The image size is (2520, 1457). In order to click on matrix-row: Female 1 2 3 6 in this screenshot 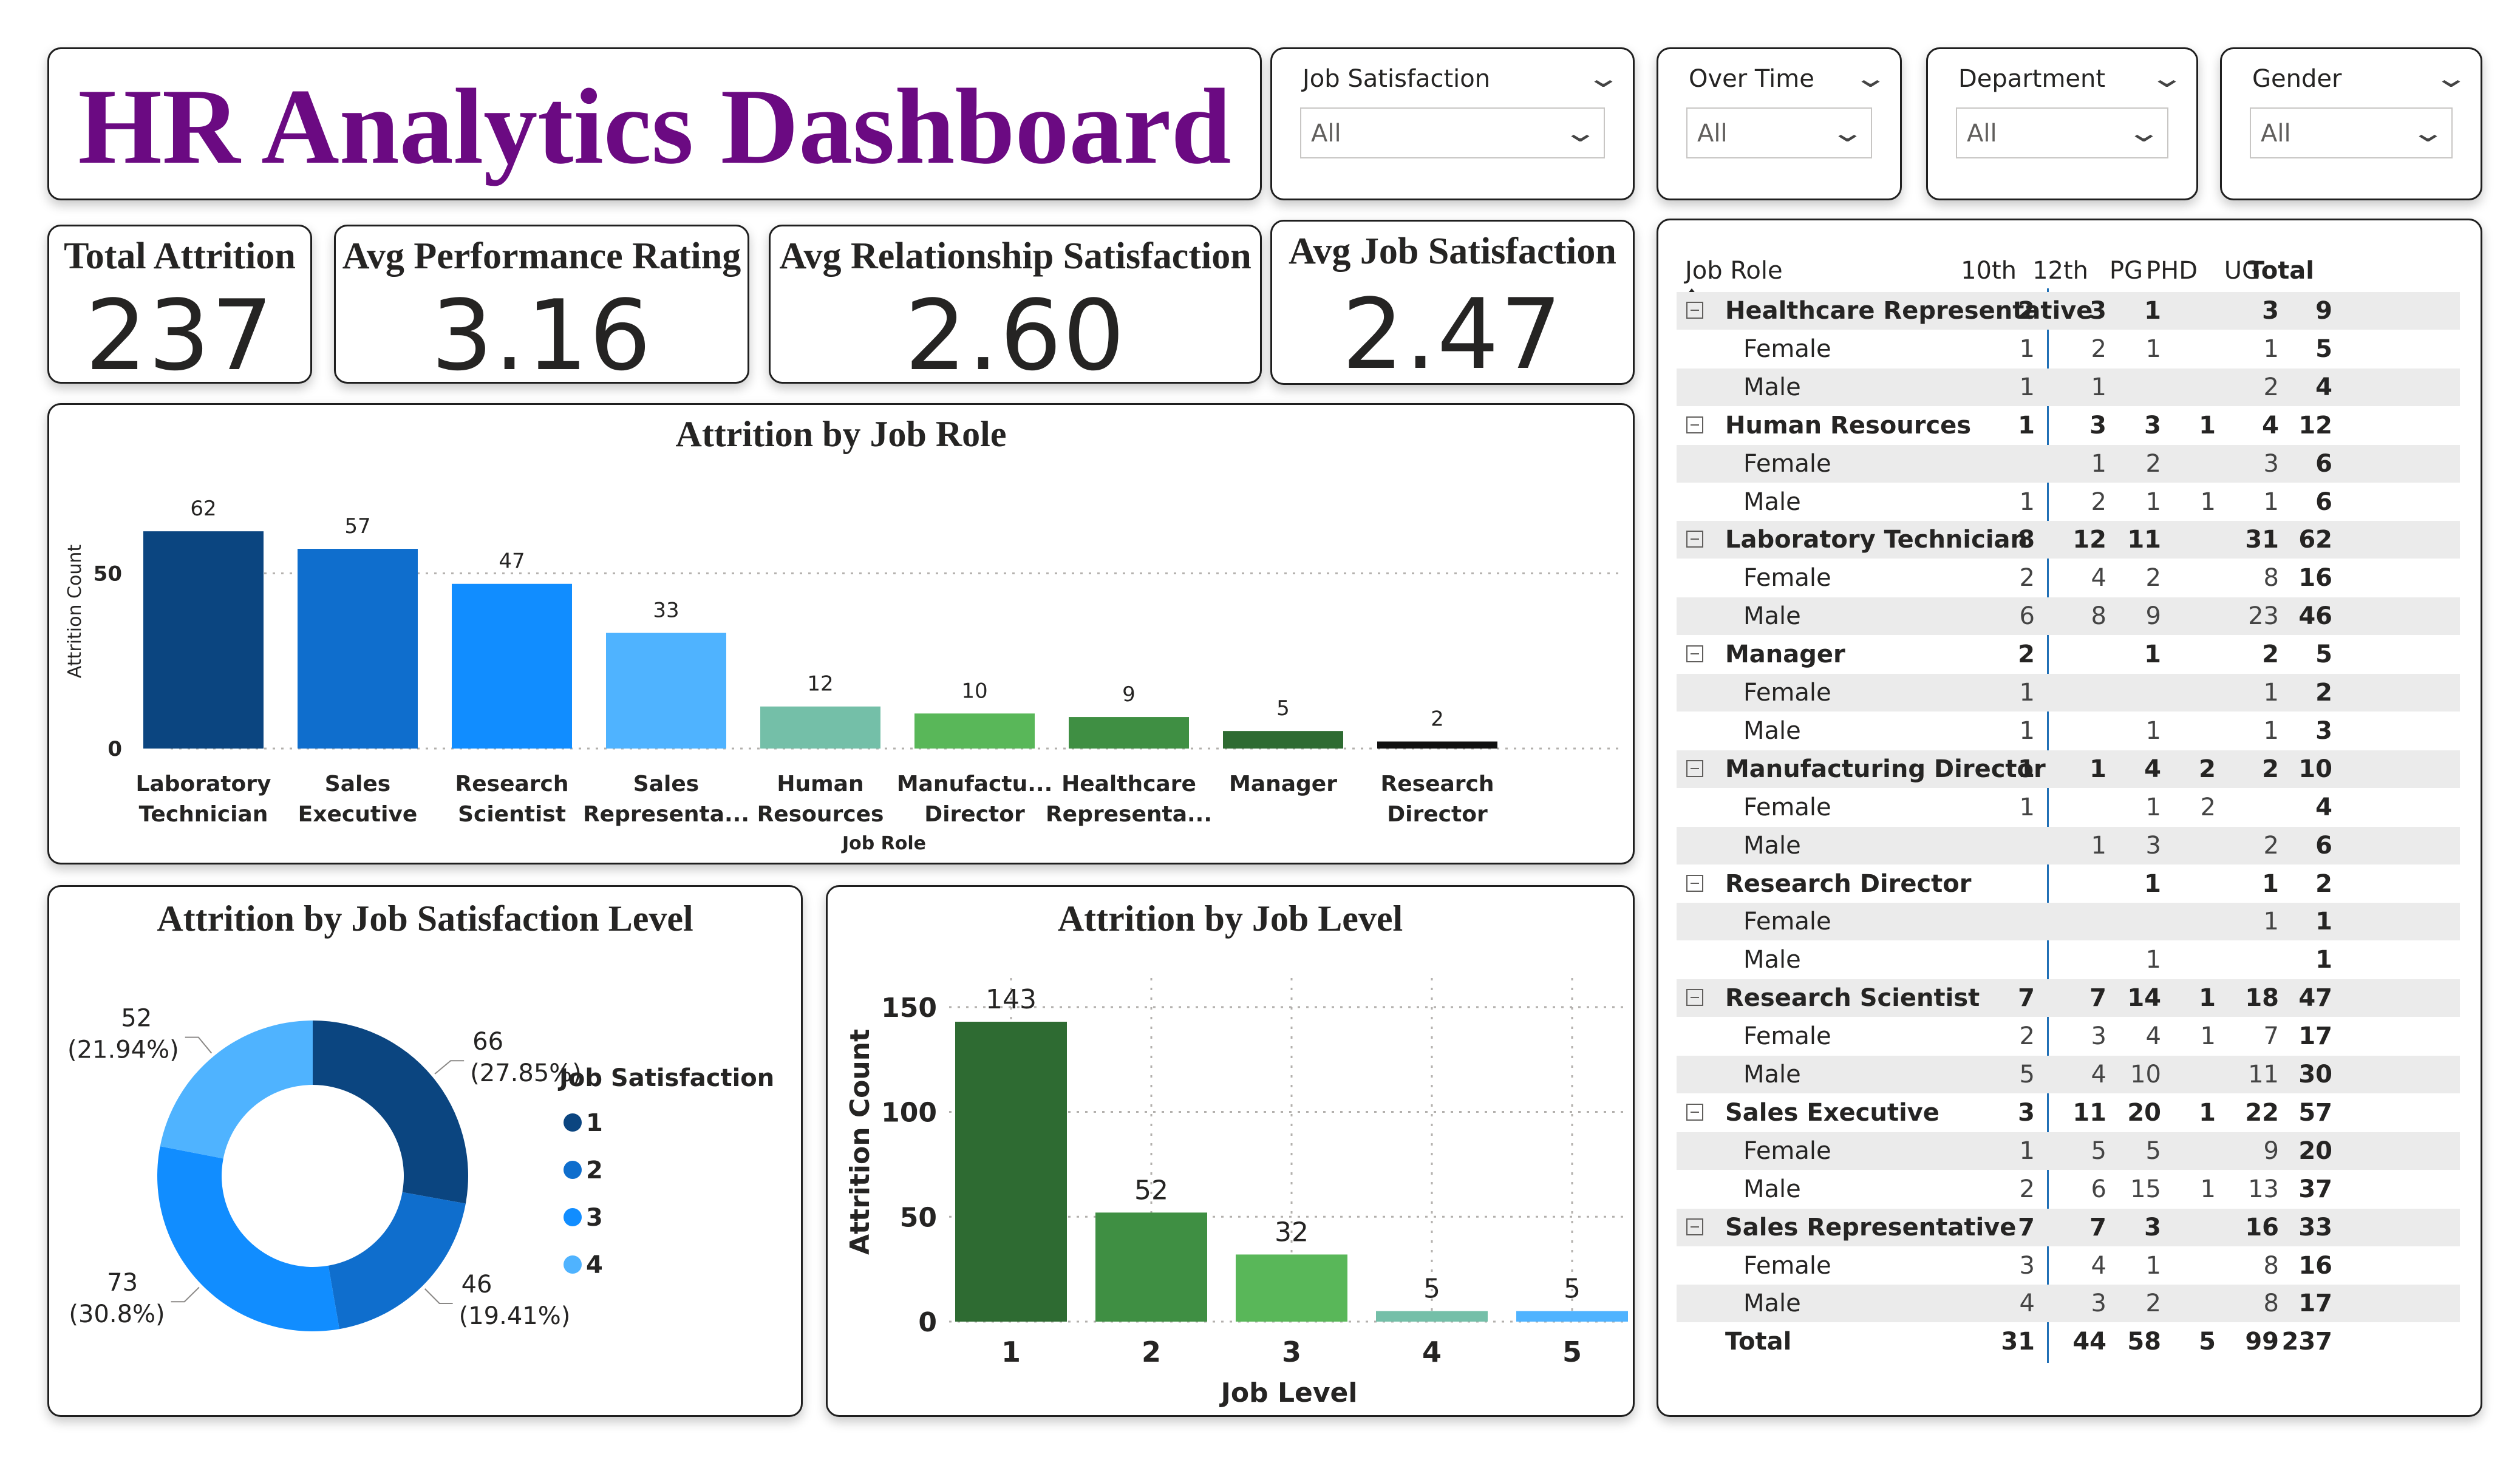, I will do `click(2068, 463)`.